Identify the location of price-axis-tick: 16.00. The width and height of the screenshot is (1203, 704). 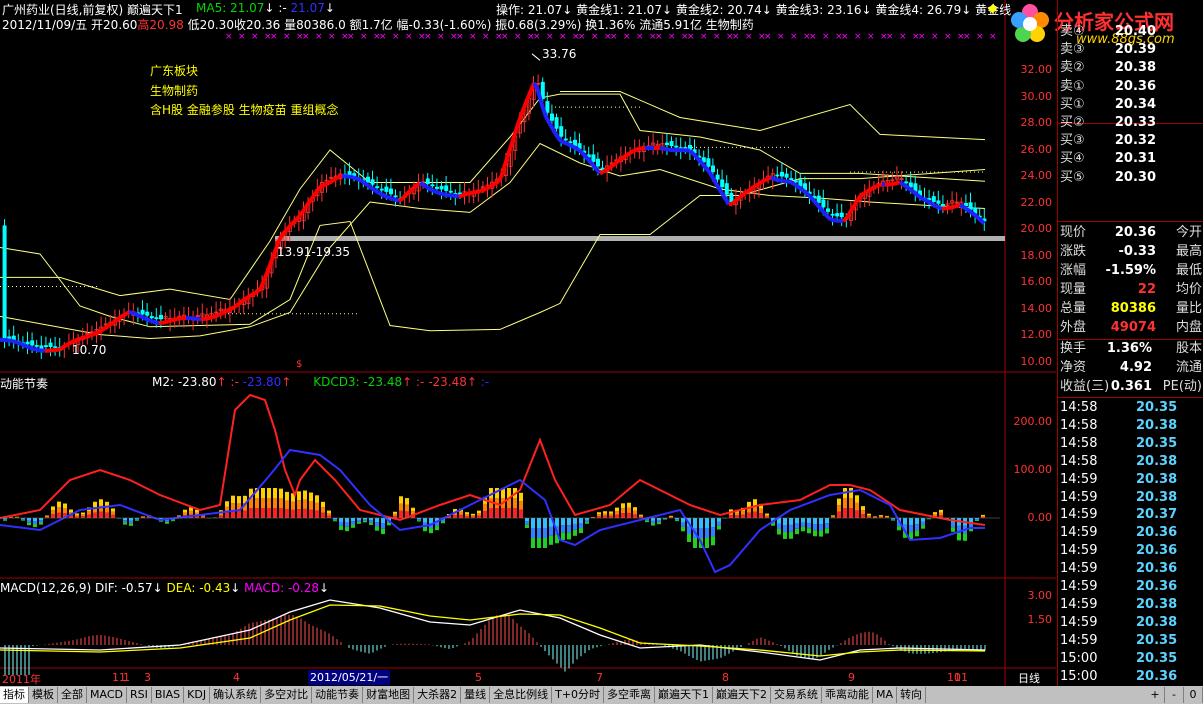
(1036, 281).